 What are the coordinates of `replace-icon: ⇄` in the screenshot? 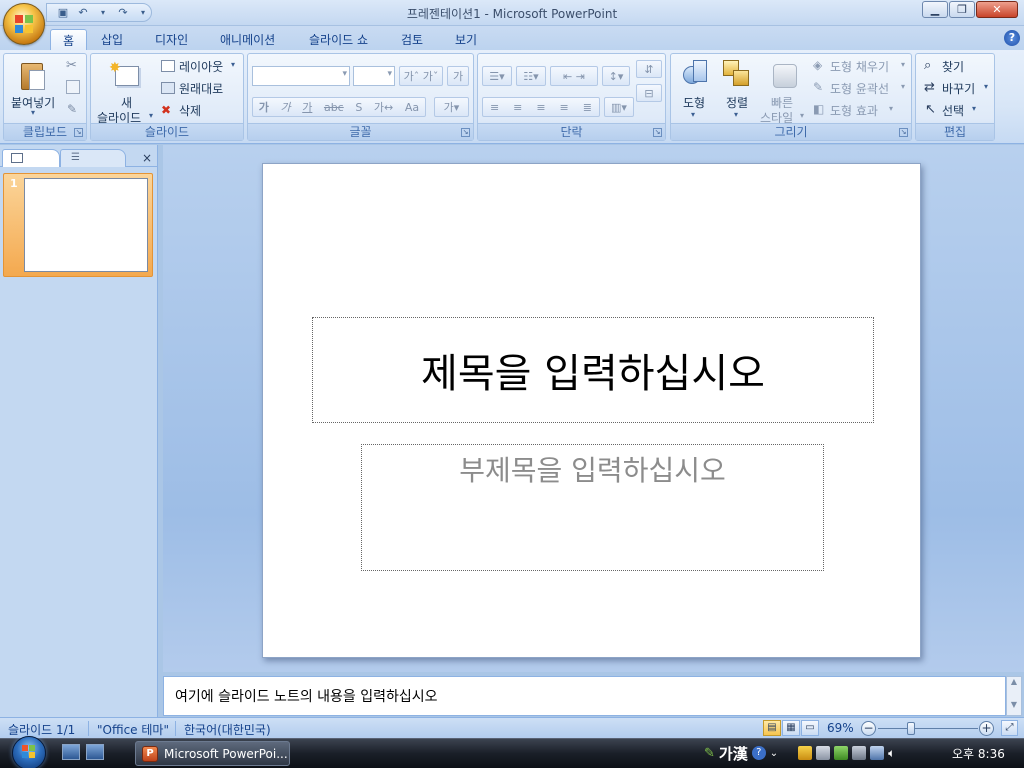 It's located at (932, 88).